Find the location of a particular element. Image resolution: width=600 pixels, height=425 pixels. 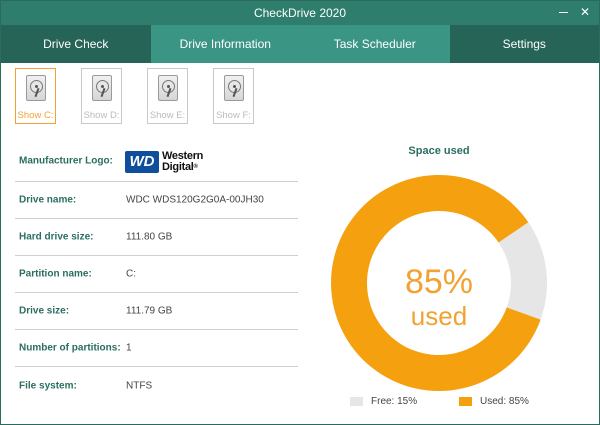

info-row-manufacturer: Manufacturer Logo: WD Western Digital® is located at coordinates (156, 161).